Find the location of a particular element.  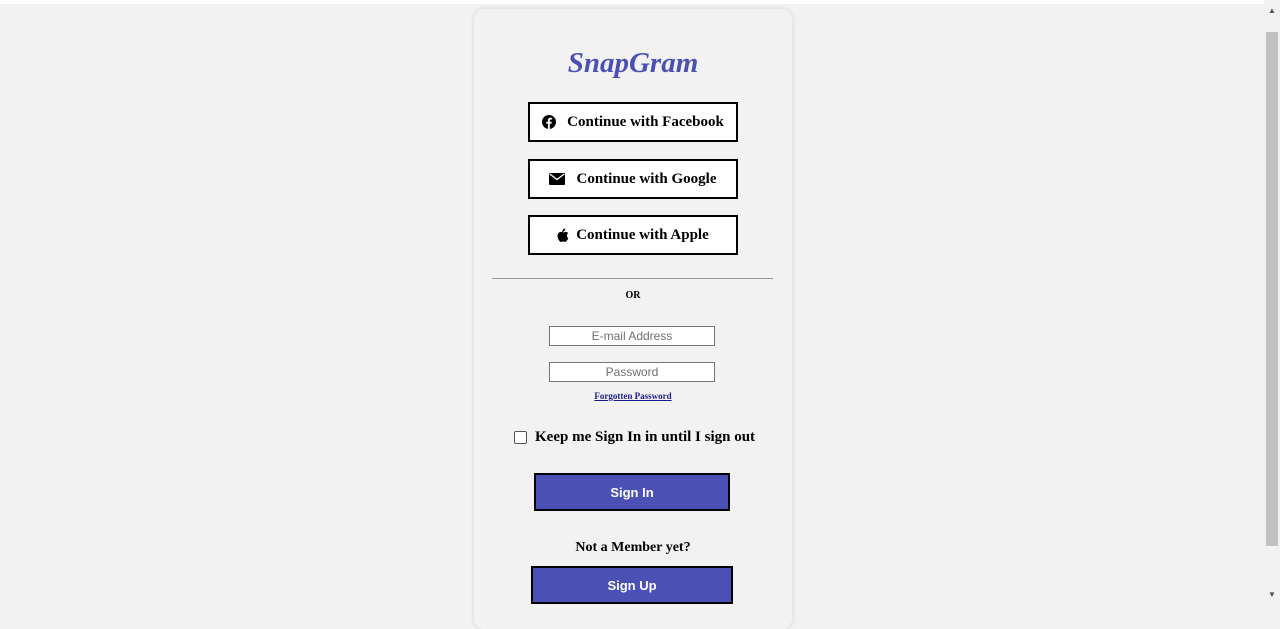

sign-in-button: Sign In is located at coordinates (632, 492).